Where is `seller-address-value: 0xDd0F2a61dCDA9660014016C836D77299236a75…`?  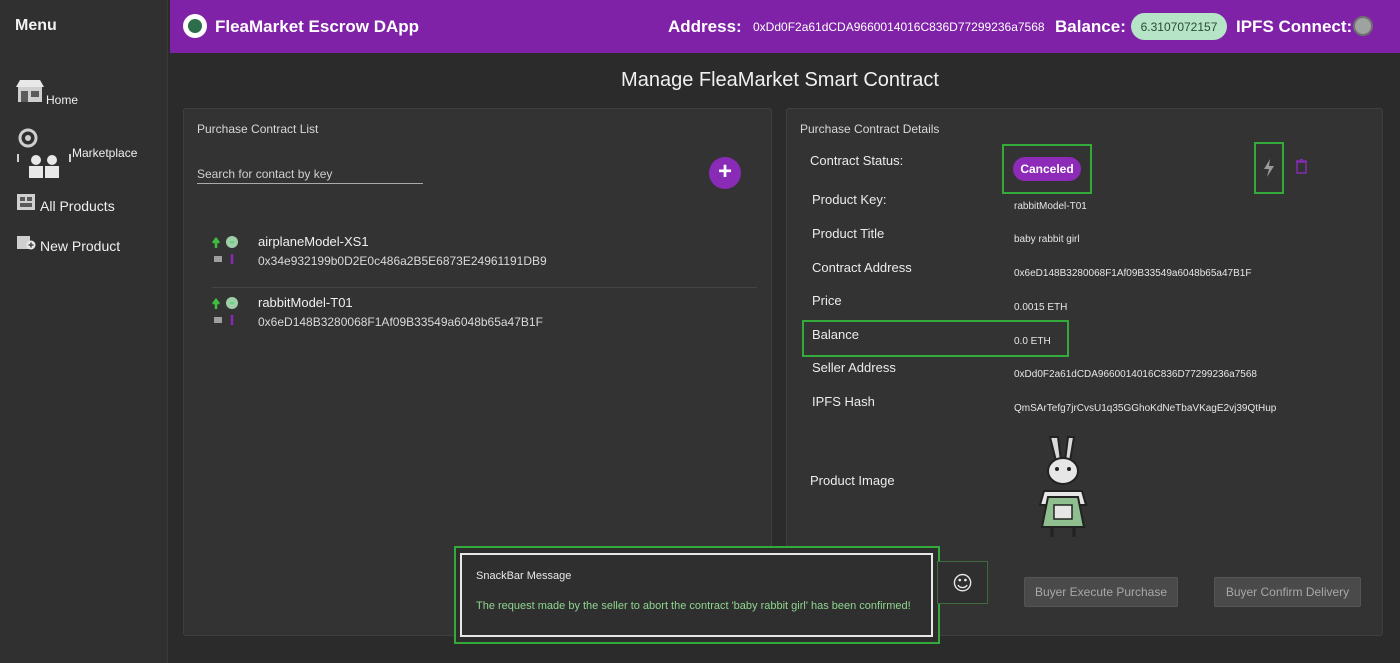
seller-address-value: 0xDd0F2a61dCDA9660014016C836D77299236a75… is located at coordinates (1135, 374).